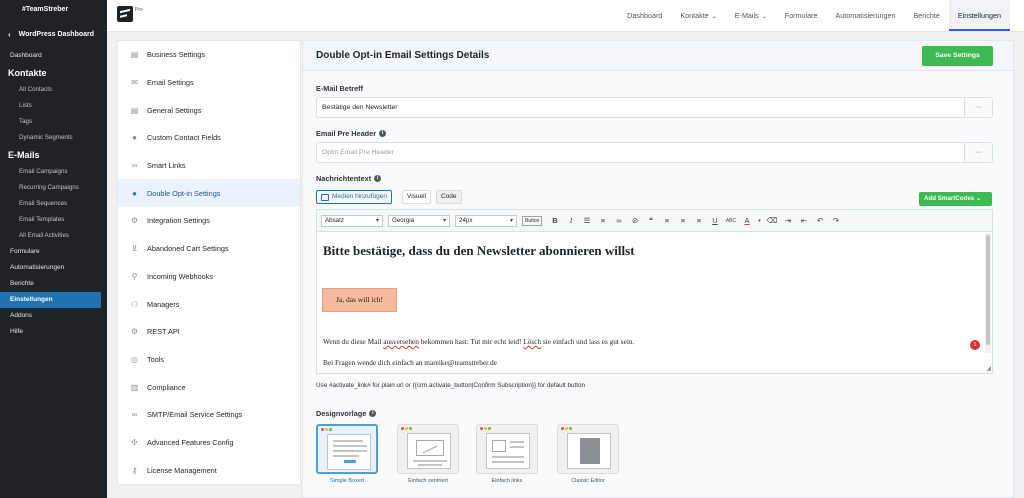 Image resolution: width=1024 pixels, height=498 pixels. I want to click on add-smartcodes-button: Add SmartCodes ⌄, so click(955, 199).